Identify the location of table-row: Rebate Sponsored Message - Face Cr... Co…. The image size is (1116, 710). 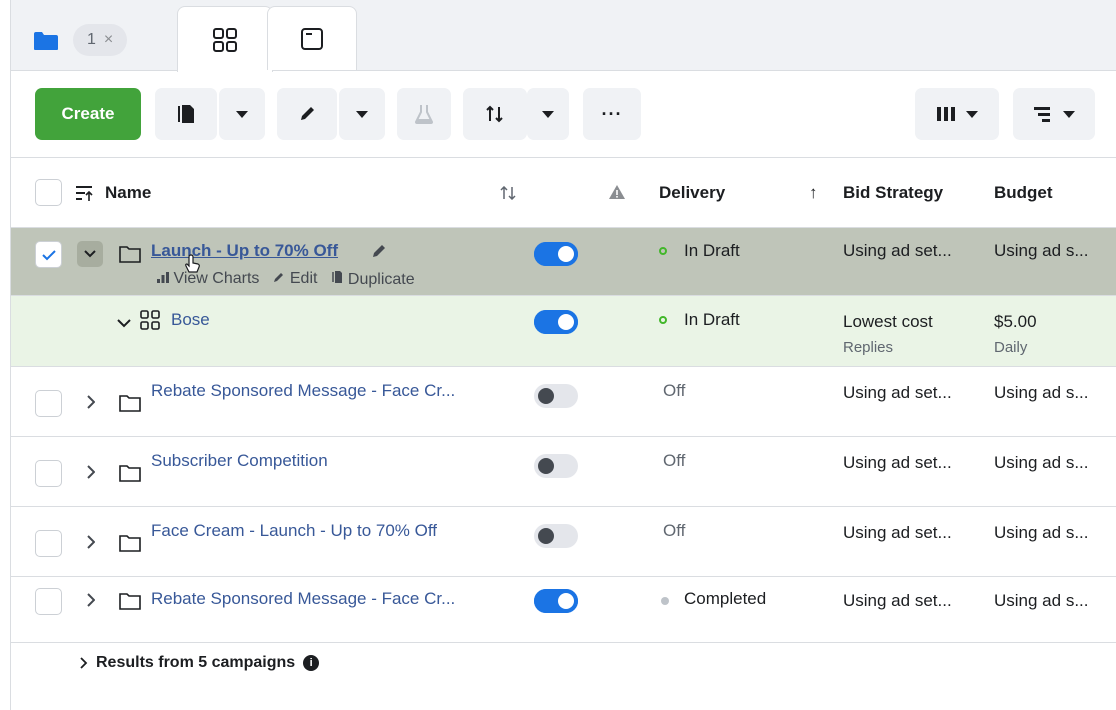
(563, 610).